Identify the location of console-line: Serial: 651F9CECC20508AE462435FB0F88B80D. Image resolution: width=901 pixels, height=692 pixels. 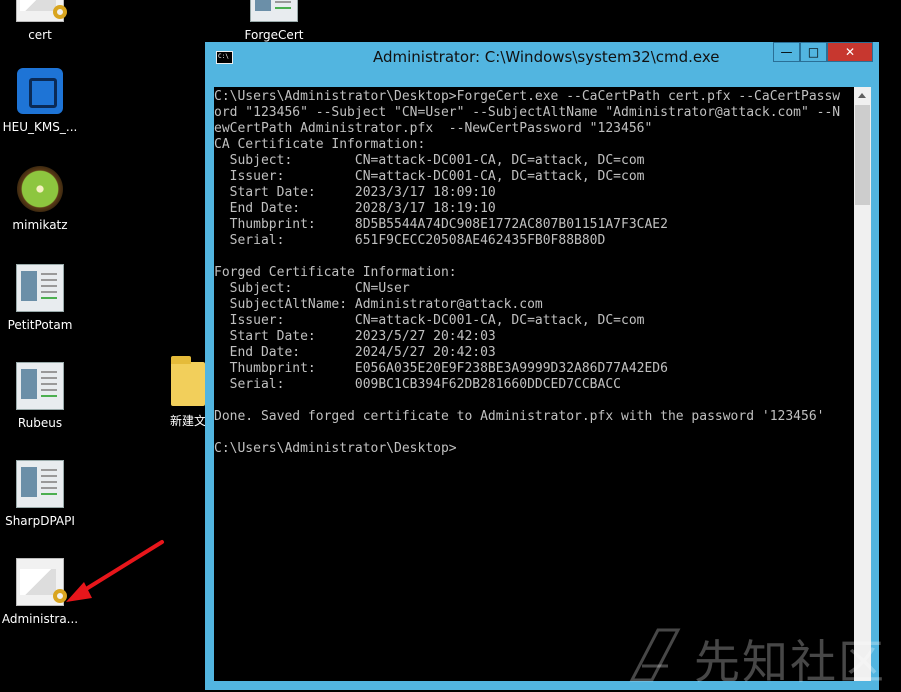
(410, 240).